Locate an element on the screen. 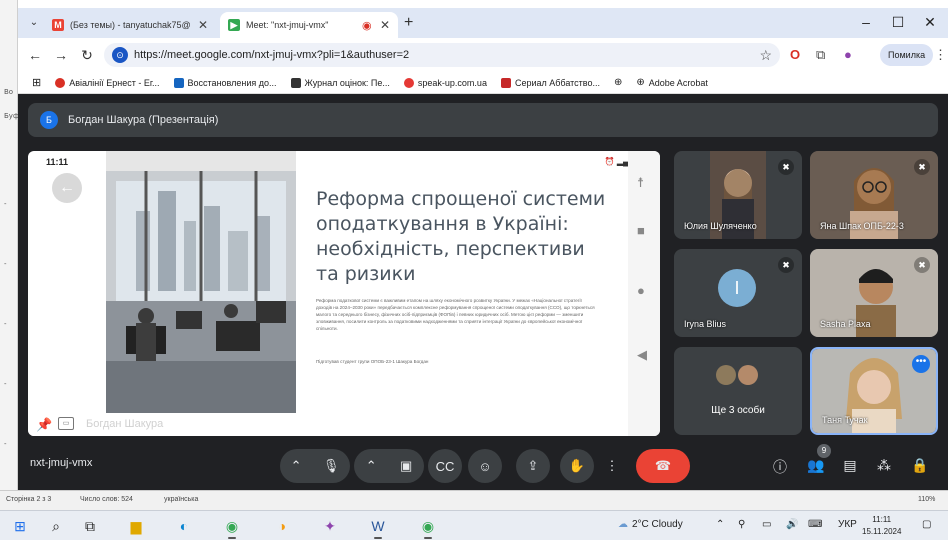 Image resolution: width=948 pixels, height=540 pixels. profile-icon: ● is located at coordinates (848, 55).